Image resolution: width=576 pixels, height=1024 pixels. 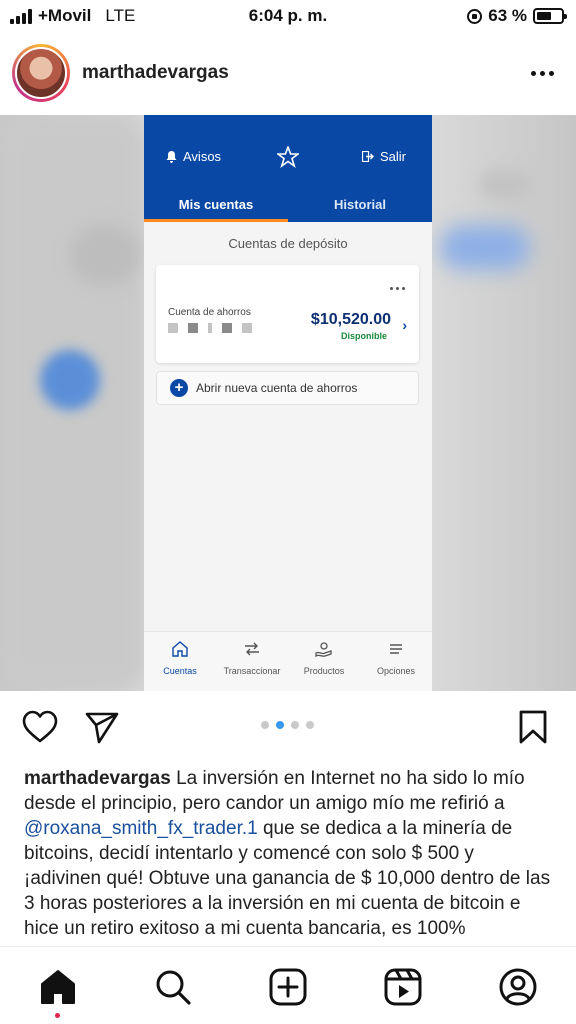 What do you see at coordinates (210, 328) in the screenshot?
I see `masked-account-number` at bounding box center [210, 328].